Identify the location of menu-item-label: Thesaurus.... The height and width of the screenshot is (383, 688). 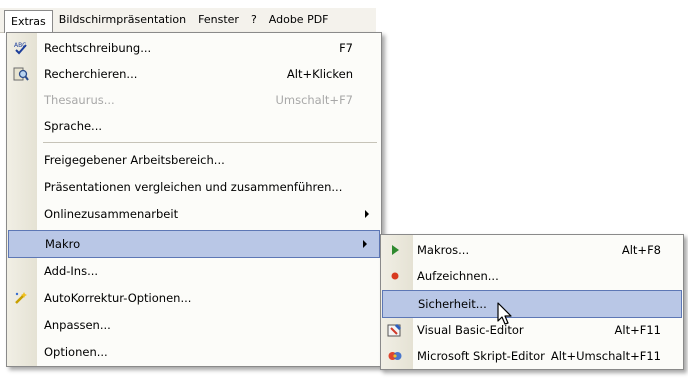
(79, 100).